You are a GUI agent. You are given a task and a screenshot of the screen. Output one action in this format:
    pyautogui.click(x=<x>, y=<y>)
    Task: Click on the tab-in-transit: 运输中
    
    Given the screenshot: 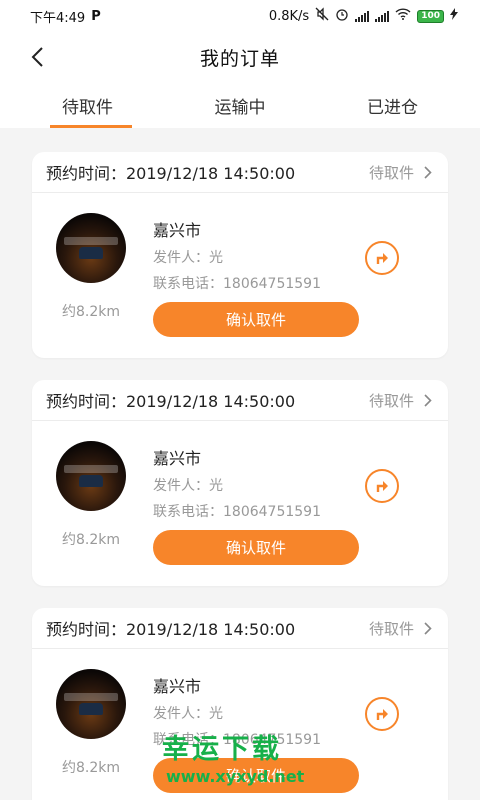 What is the action you would take?
    pyautogui.click(x=240, y=105)
    